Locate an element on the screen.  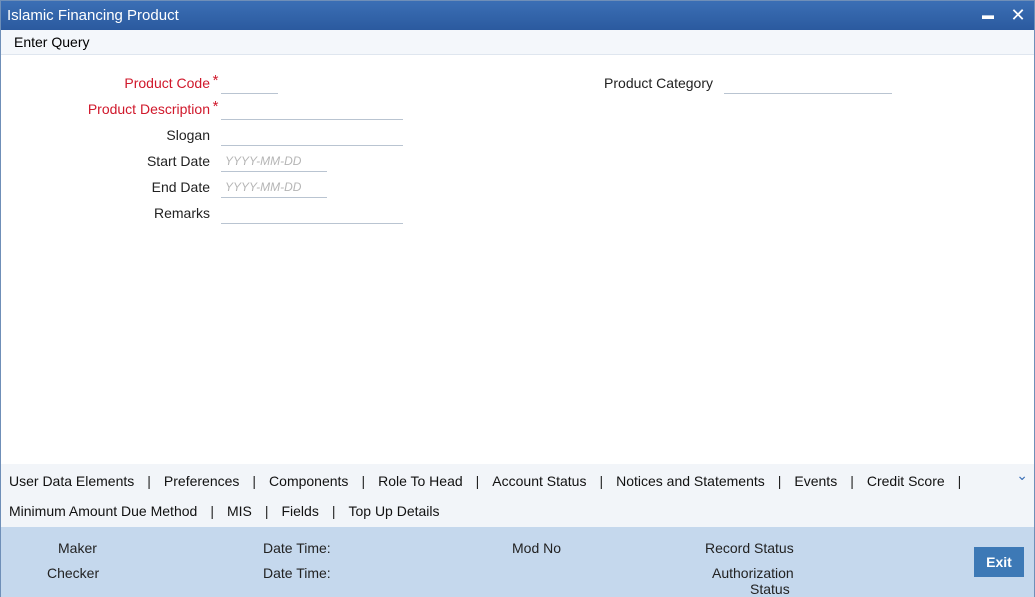
product-code-label: Product Code is located at coordinates (167, 83).